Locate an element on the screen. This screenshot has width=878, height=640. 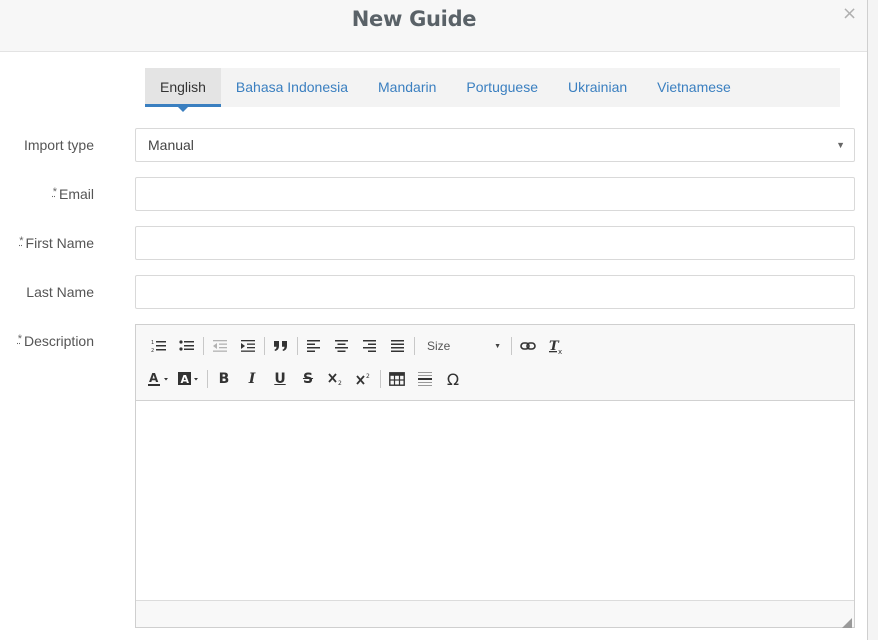
last-name-label-text: Last Name is located at coordinates (60, 292).